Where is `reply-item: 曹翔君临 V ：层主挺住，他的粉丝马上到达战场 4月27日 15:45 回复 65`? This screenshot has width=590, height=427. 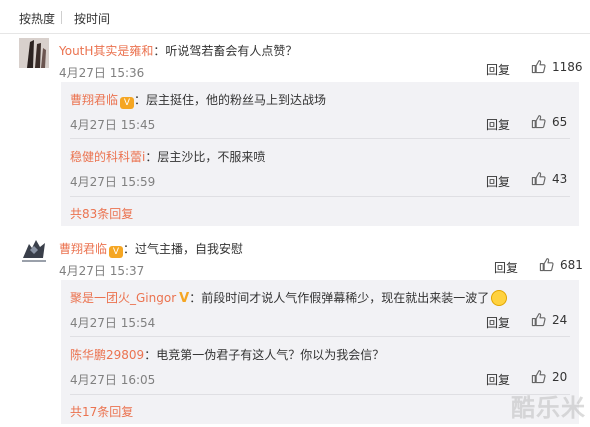 reply-item: 曹翔君临 V ：层主挺住，他的粉丝马上到达战场 4月27日 15:45 回复 65 is located at coordinates (320, 110).